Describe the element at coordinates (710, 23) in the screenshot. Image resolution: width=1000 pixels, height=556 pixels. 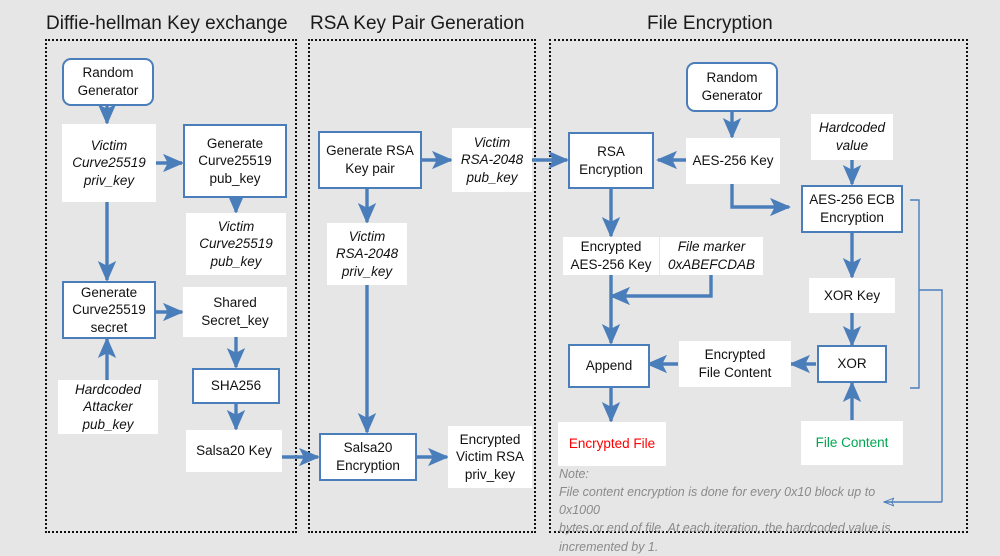
I see `section-title-file-encryption: File Encryption` at that location.